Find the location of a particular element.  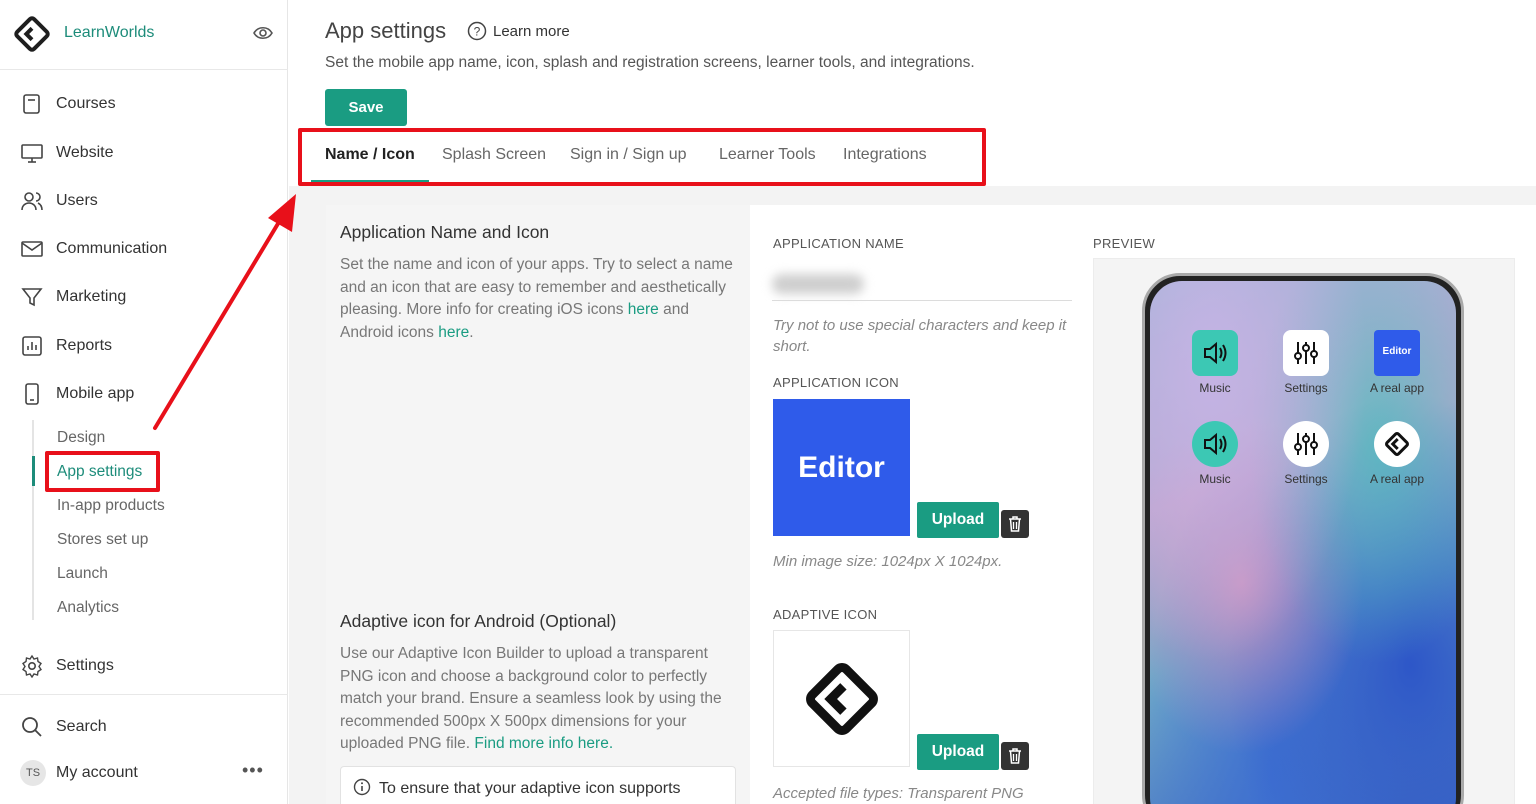

phone-screen: Music Settings Editor A real app Music S is located at coordinates (1303, 542).